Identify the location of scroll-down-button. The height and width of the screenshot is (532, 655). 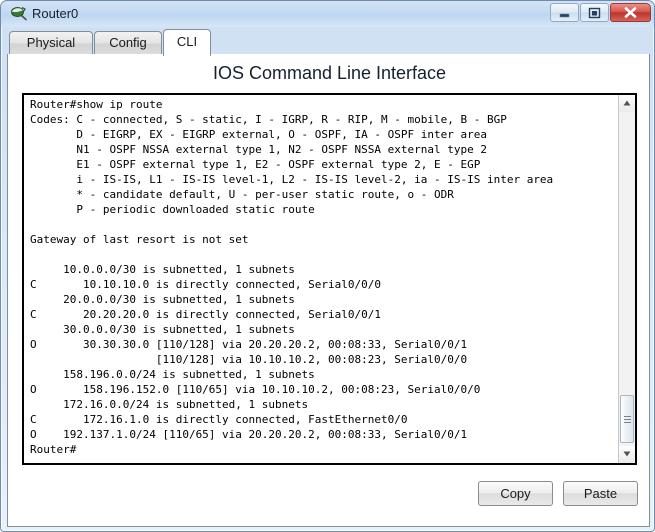
(627, 454).